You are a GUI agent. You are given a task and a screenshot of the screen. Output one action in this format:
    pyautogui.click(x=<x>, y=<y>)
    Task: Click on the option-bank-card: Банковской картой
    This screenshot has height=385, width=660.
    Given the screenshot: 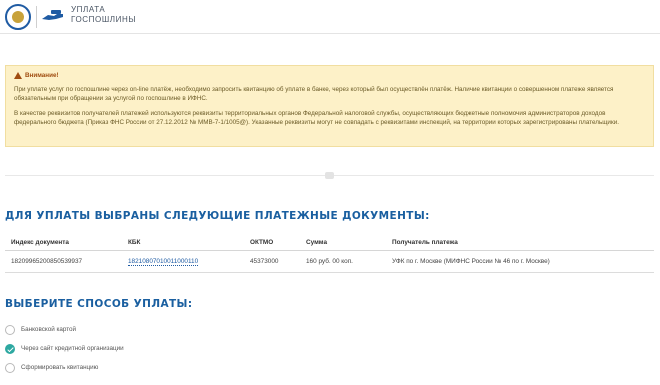 What is the action you would take?
    pyautogui.click(x=64, y=329)
    